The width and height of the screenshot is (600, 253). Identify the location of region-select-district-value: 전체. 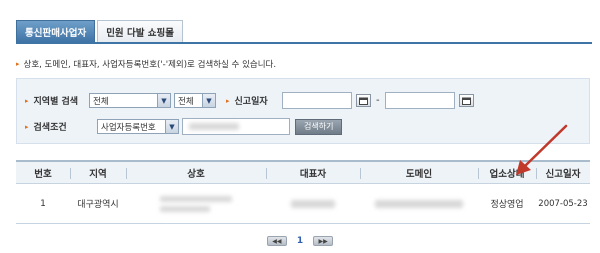
(186, 101).